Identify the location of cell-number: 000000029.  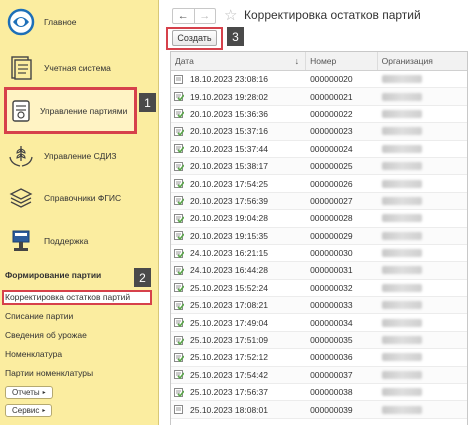
(331, 235).